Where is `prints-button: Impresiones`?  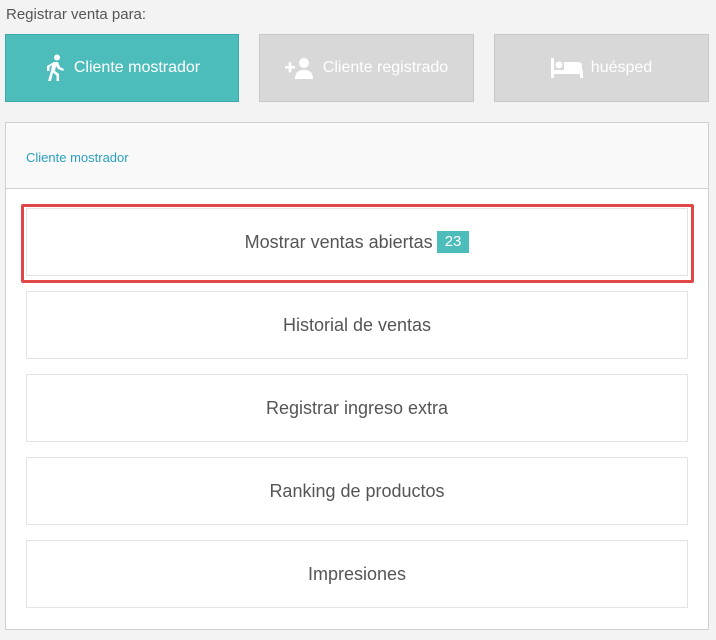
prints-button: Impresiones is located at coordinates (357, 574).